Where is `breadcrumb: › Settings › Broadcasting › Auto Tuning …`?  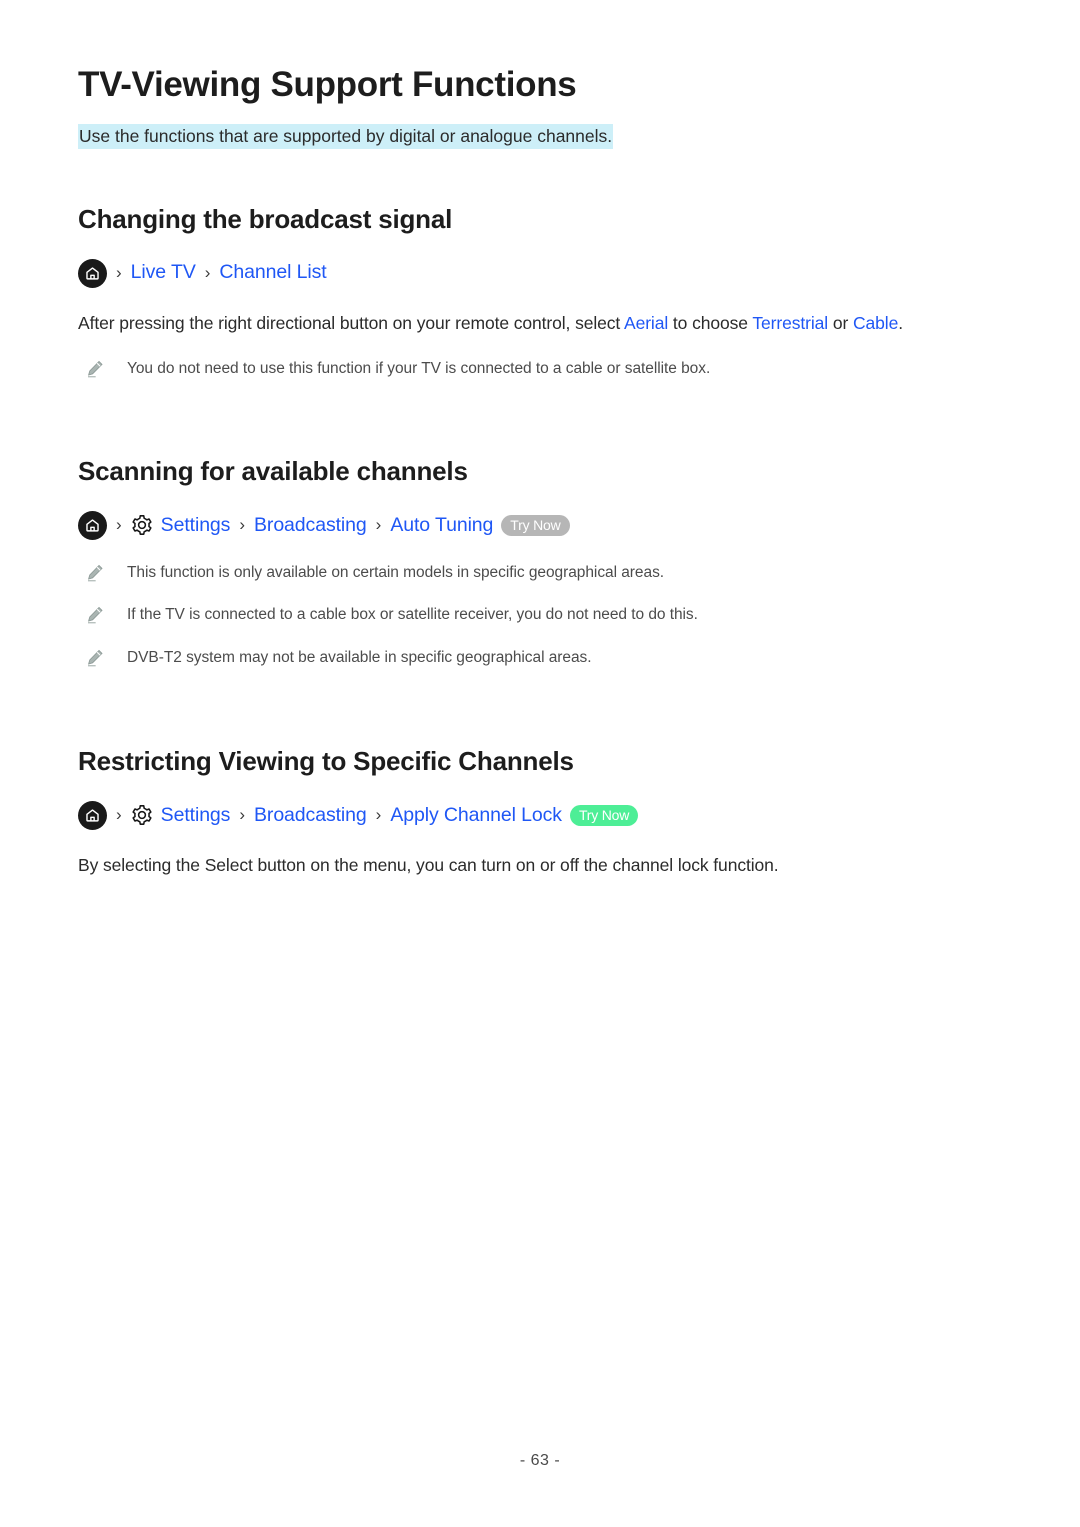 breadcrumb: › Settings › Broadcasting › Auto Tuning … is located at coordinates (540, 525).